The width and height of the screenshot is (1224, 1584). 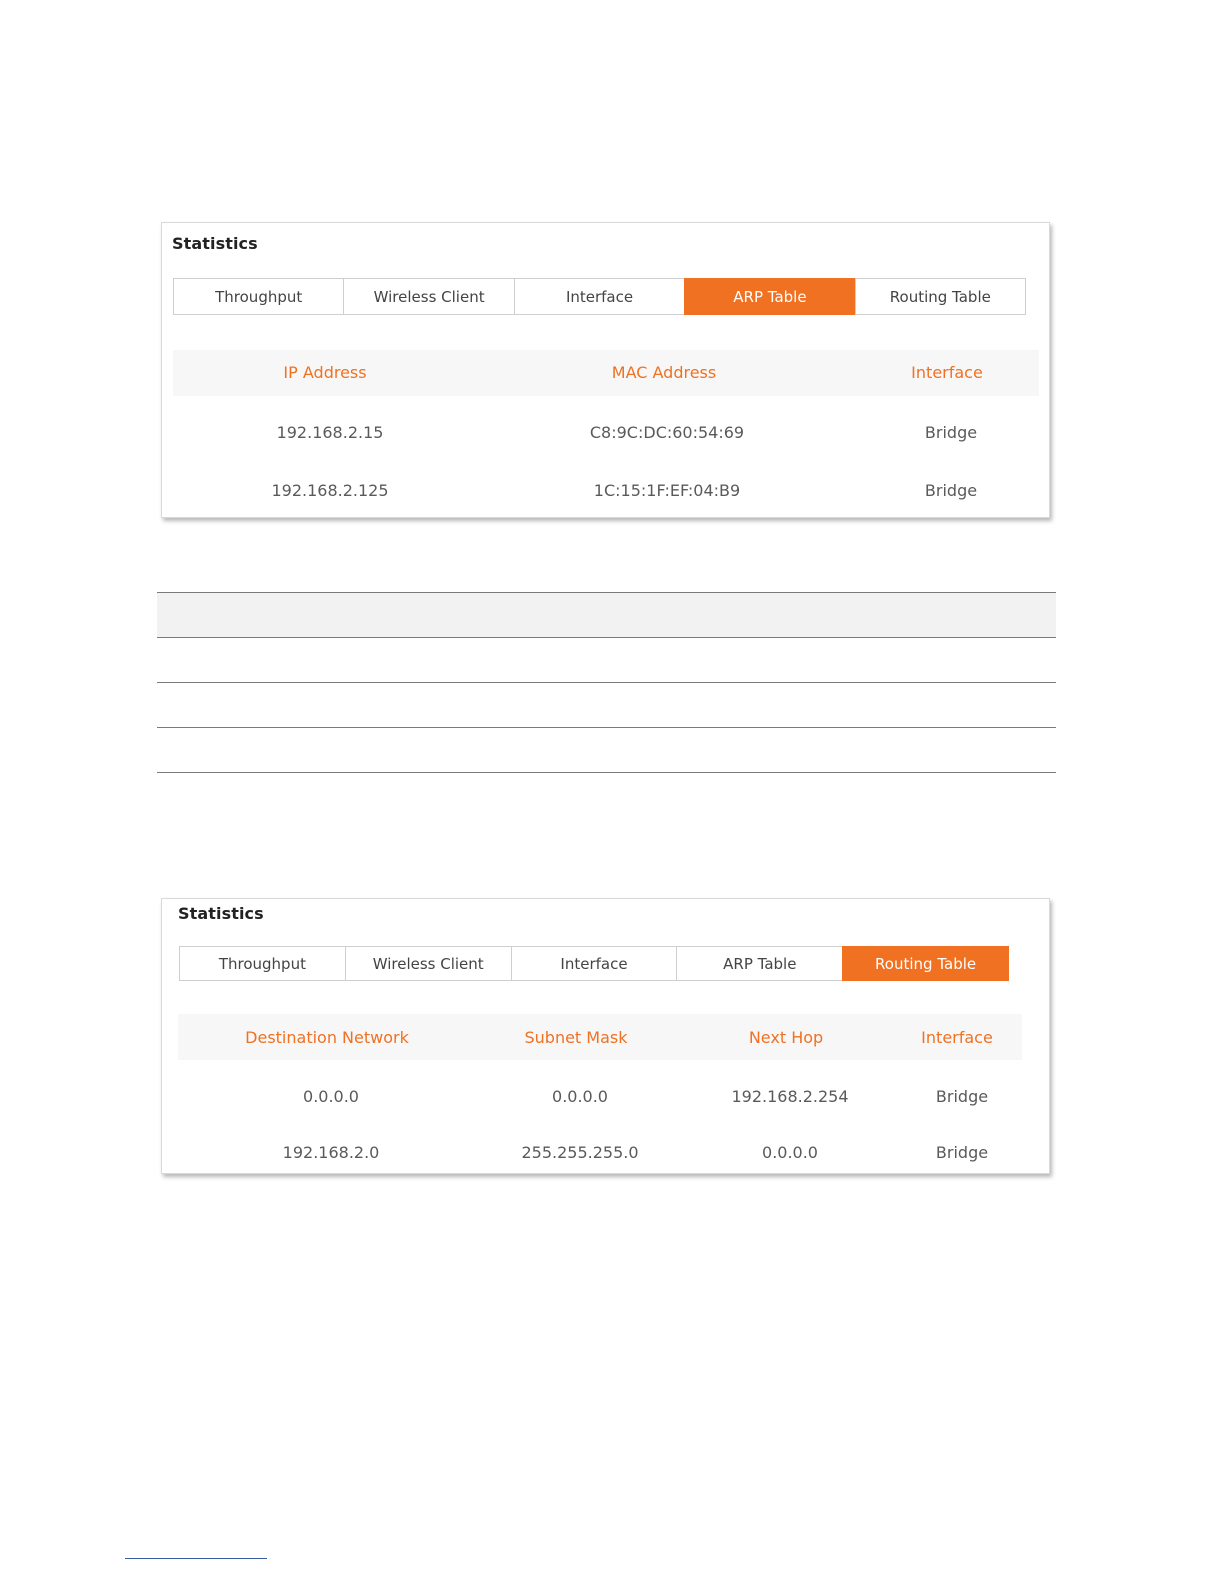 What do you see at coordinates (331, 1152) in the screenshot?
I see `route-row-2-destination: 192.168.2.0` at bounding box center [331, 1152].